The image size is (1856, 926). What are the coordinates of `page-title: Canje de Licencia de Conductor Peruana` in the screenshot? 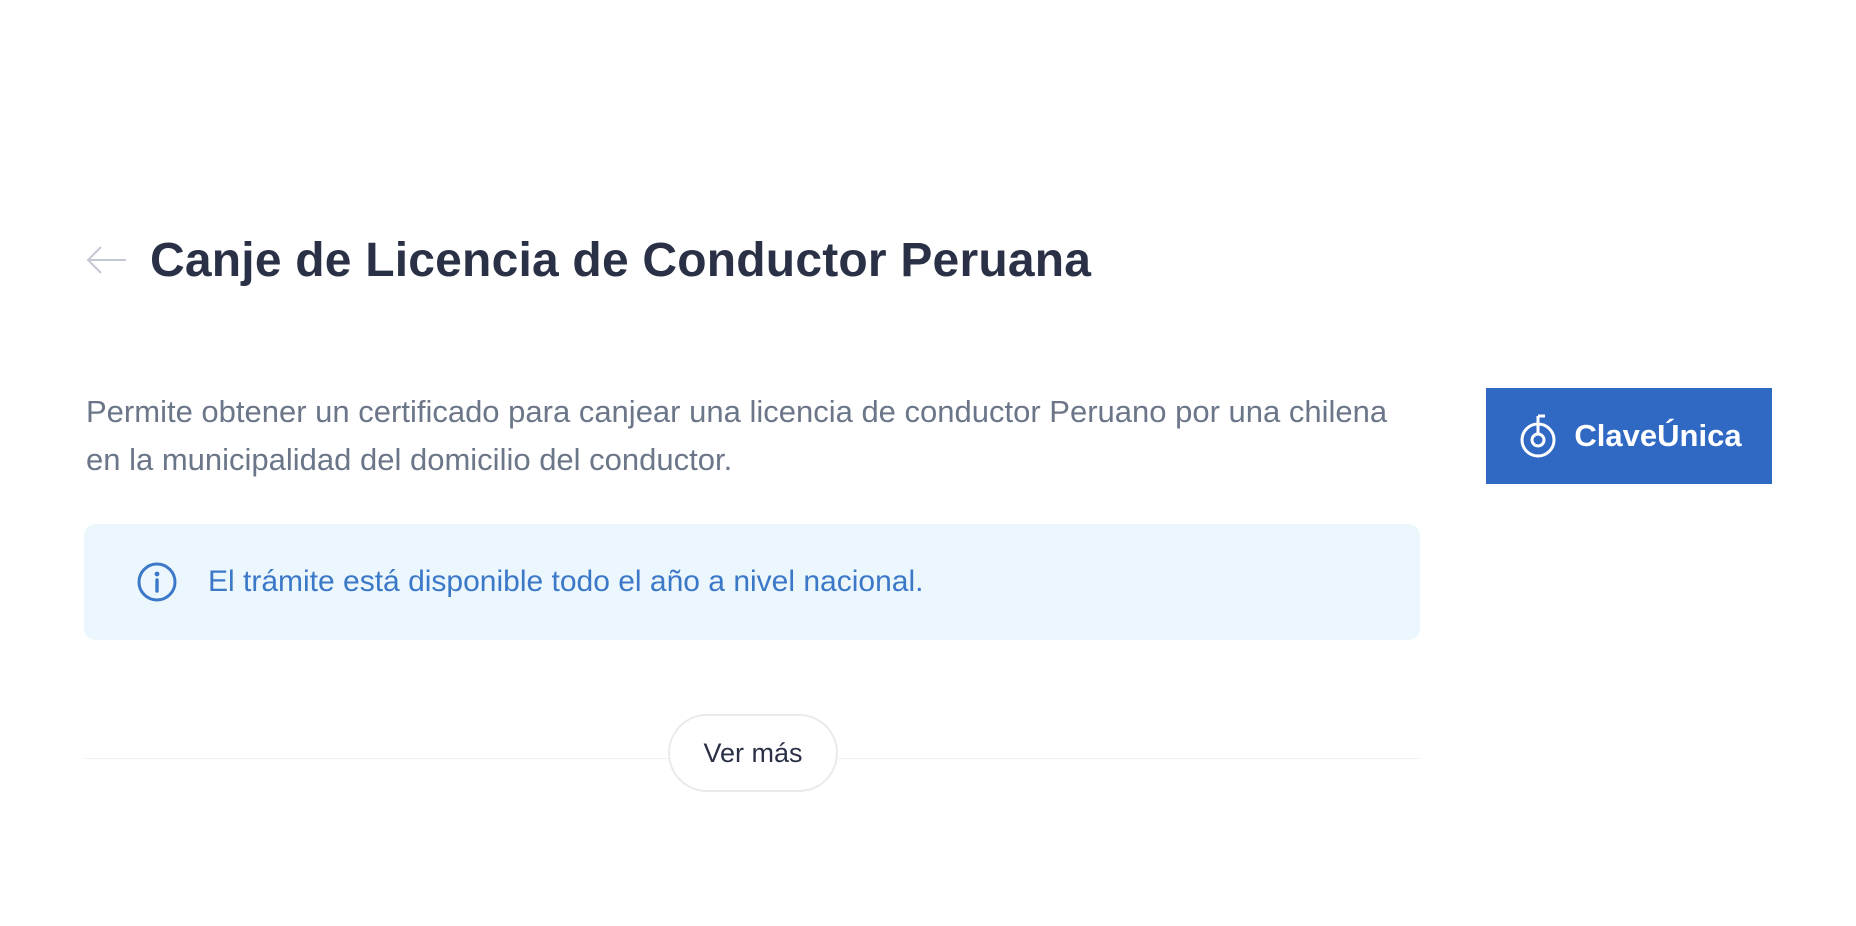 It's located at (621, 260).